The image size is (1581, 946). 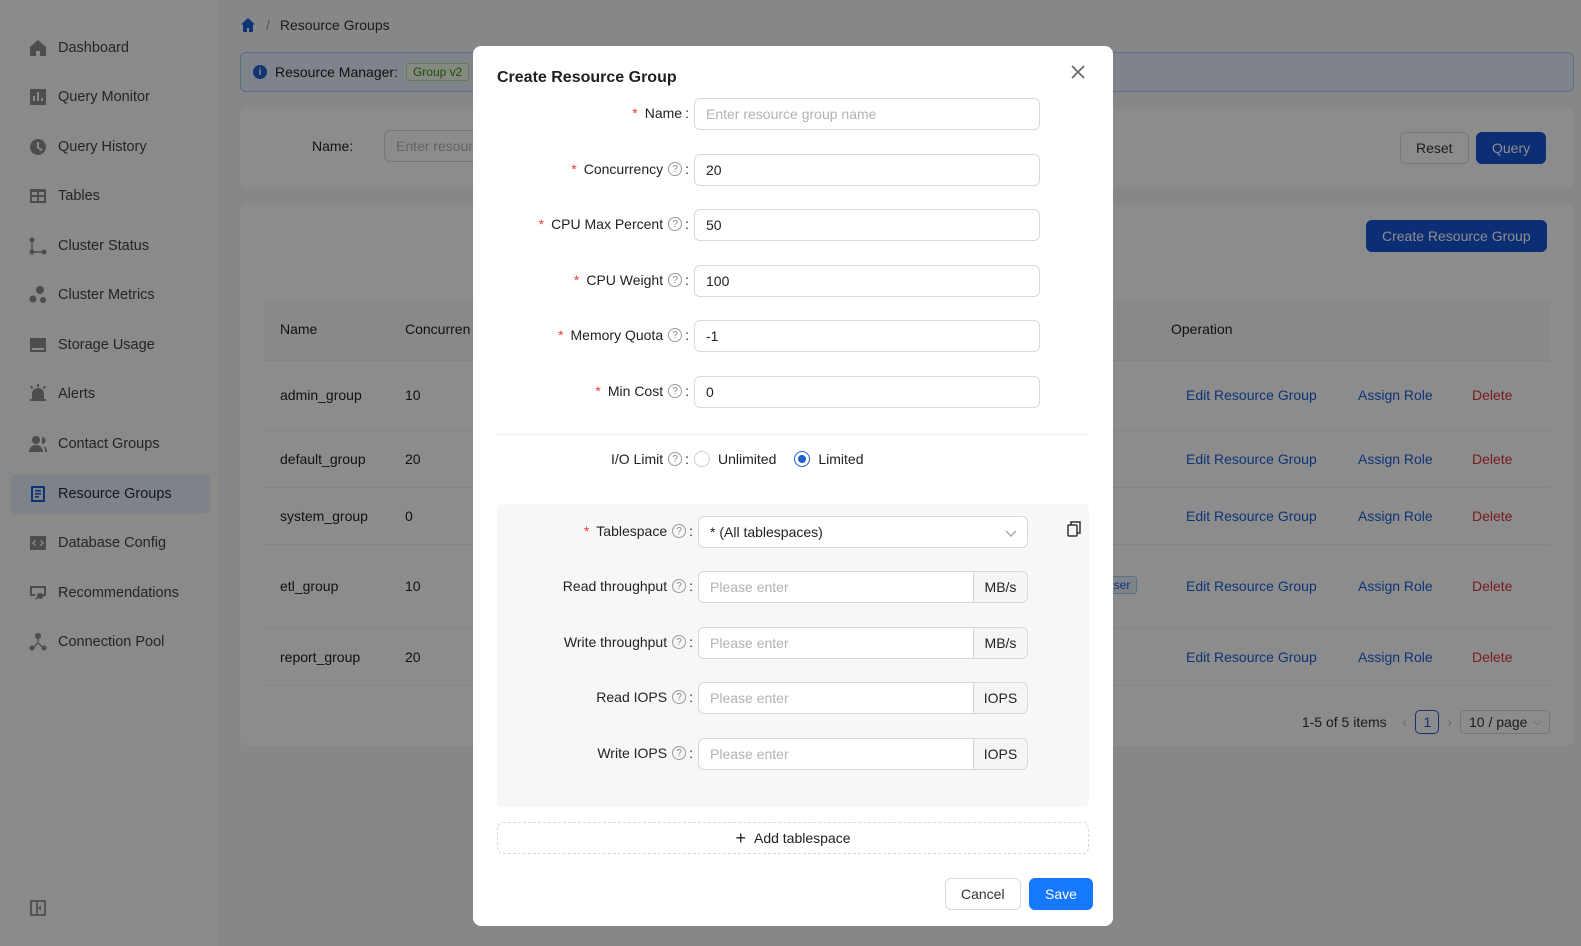 I want to click on read-iops-input: Please enter, so click(x=835, y=698).